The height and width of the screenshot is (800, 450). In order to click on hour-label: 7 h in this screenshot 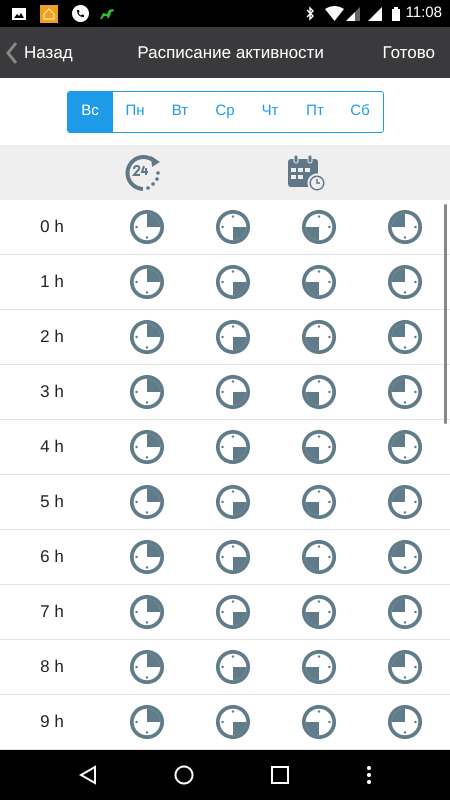, I will do `click(52, 612)`.